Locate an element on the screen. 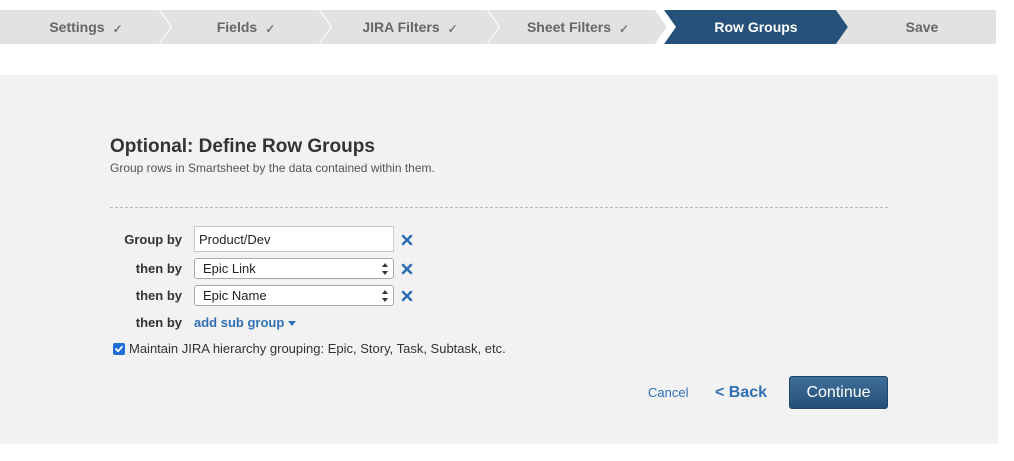  step-fields: Fields ✓ is located at coordinates (246, 27).